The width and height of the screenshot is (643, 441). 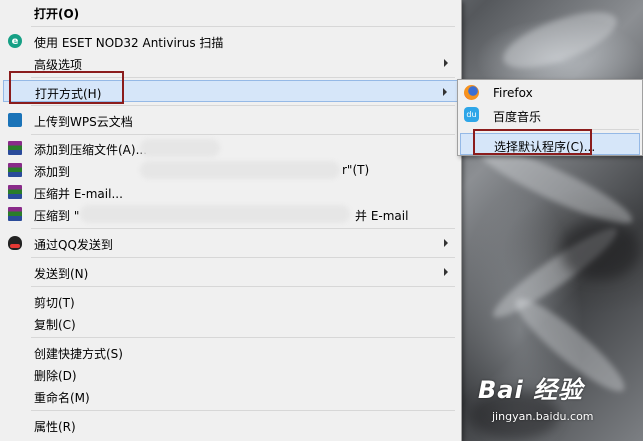 I want to click on submenu-item-baidu-music: du 百度音乐, so click(x=550, y=115).